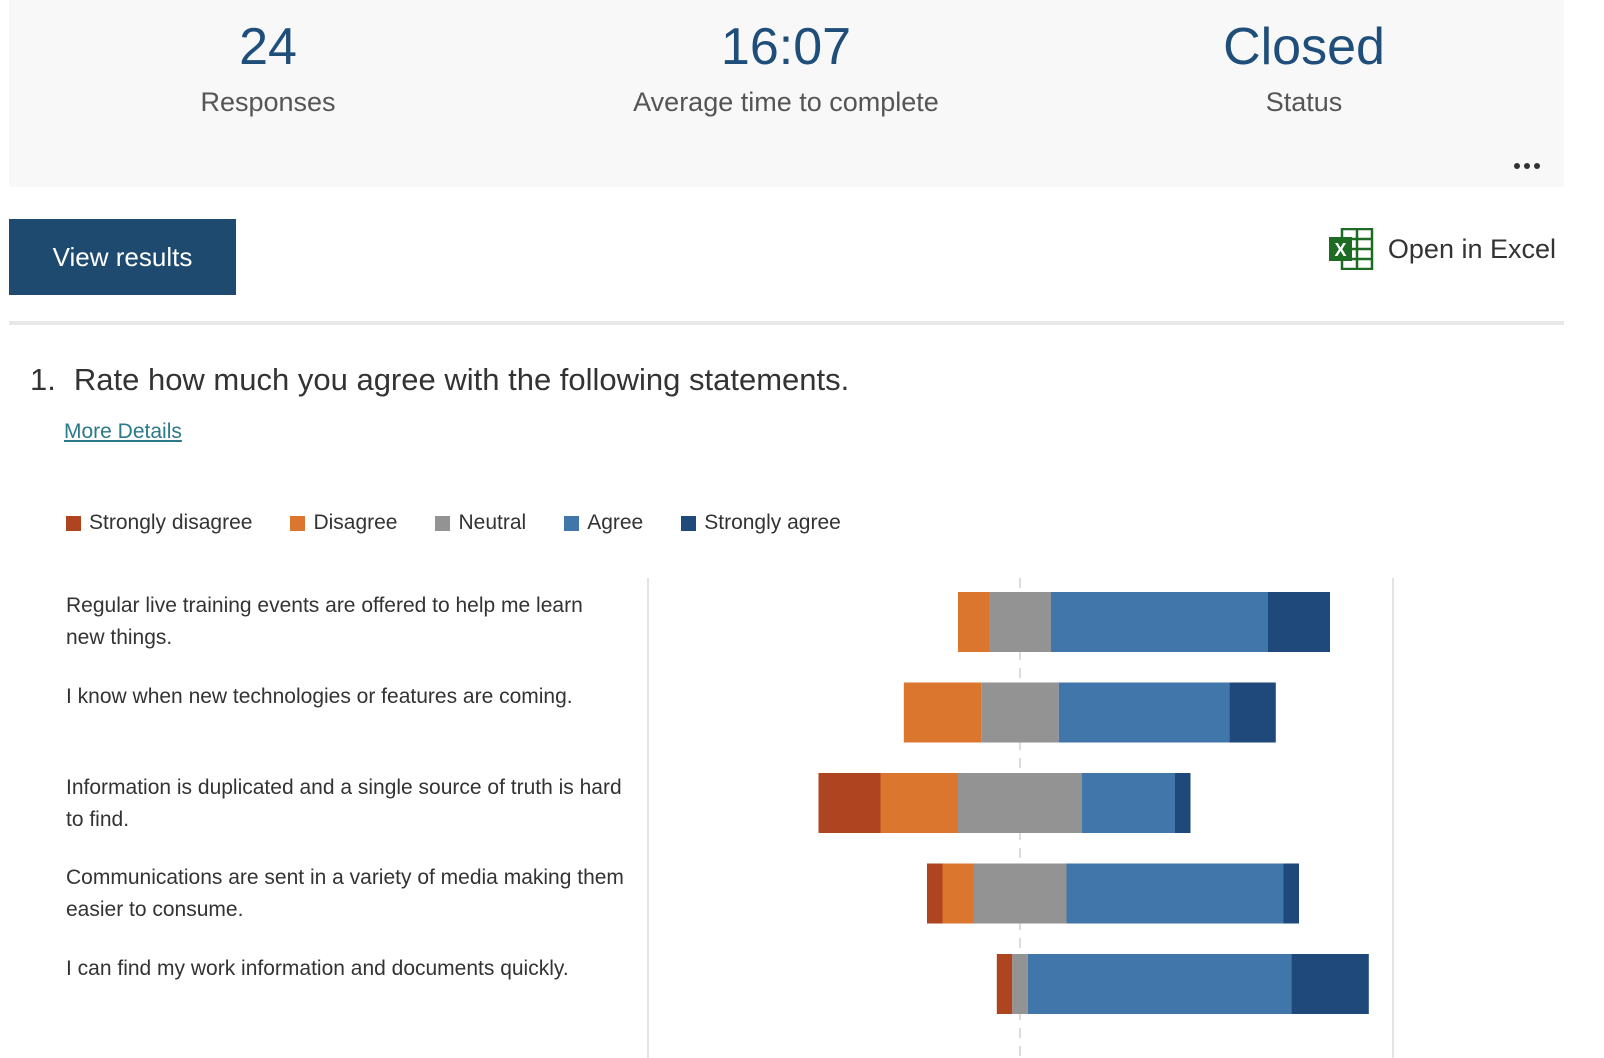 The image size is (1604, 1058). I want to click on status-label: Status, so click(1304, 102).